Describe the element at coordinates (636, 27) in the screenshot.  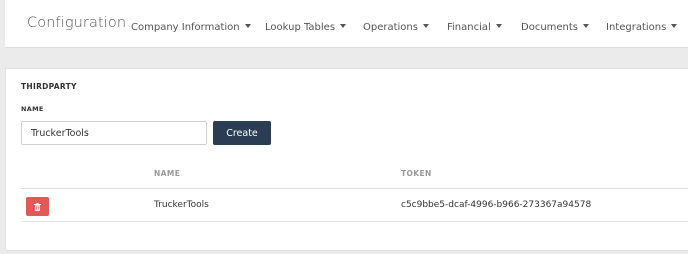
I see `nav-item-label: Integrations` at that location.